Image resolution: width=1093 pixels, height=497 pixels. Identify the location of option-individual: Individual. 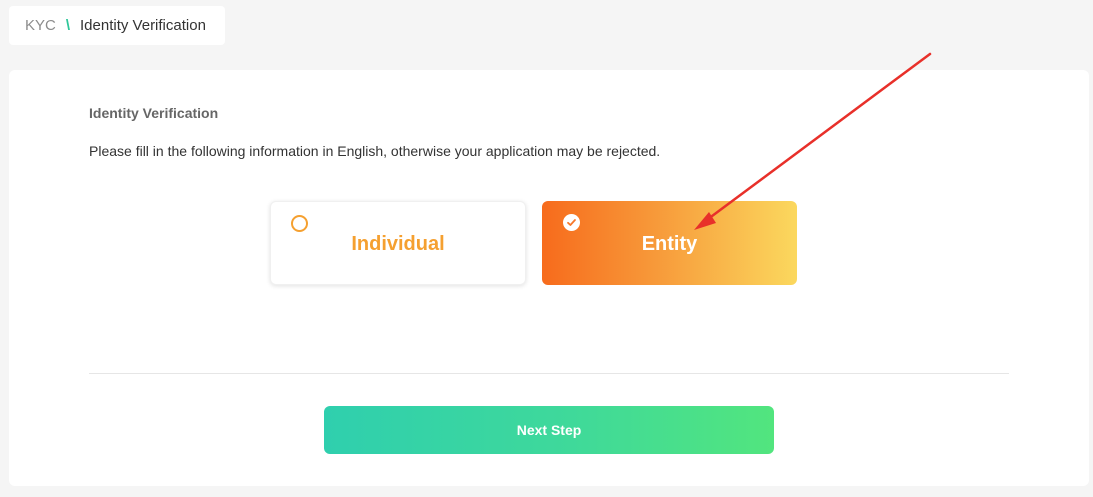
(398, 243).